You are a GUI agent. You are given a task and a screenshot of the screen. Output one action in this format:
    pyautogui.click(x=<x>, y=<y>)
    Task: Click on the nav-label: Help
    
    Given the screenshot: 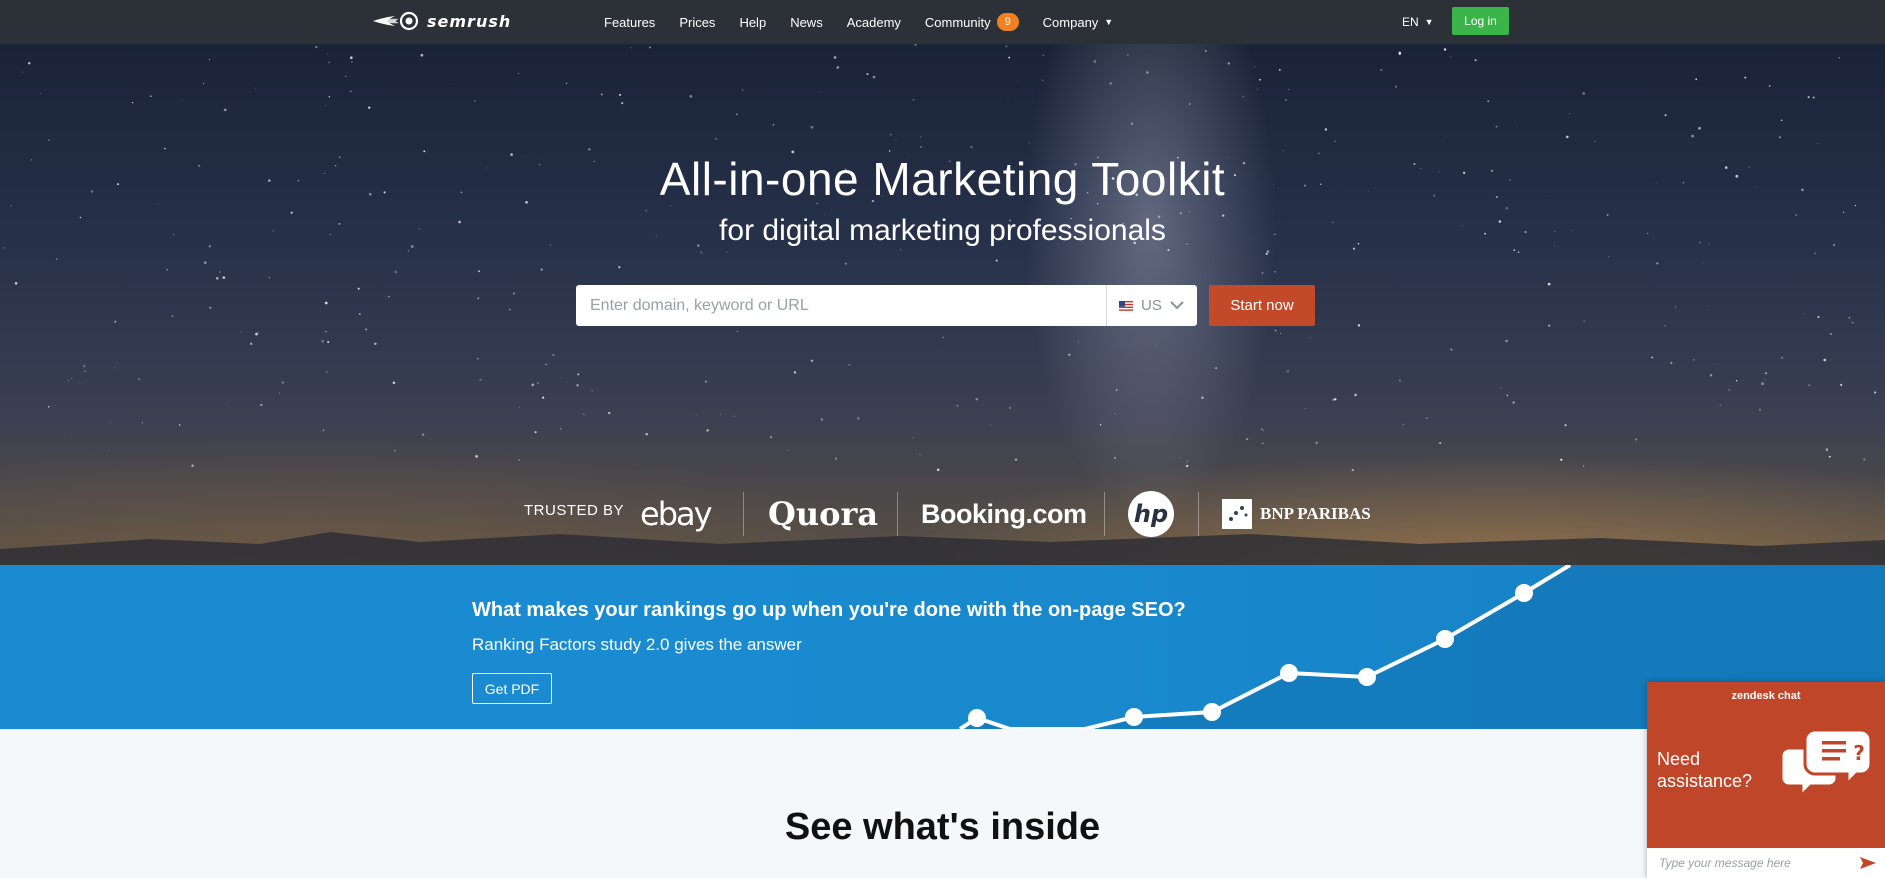 What is the action you would take?
    pyautogui.click(x=753, y=22)
    